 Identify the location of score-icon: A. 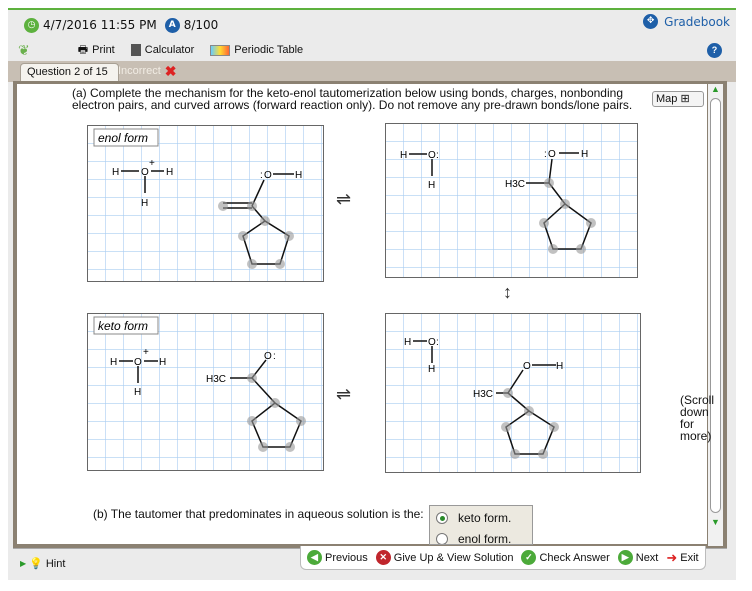
(172, 25).